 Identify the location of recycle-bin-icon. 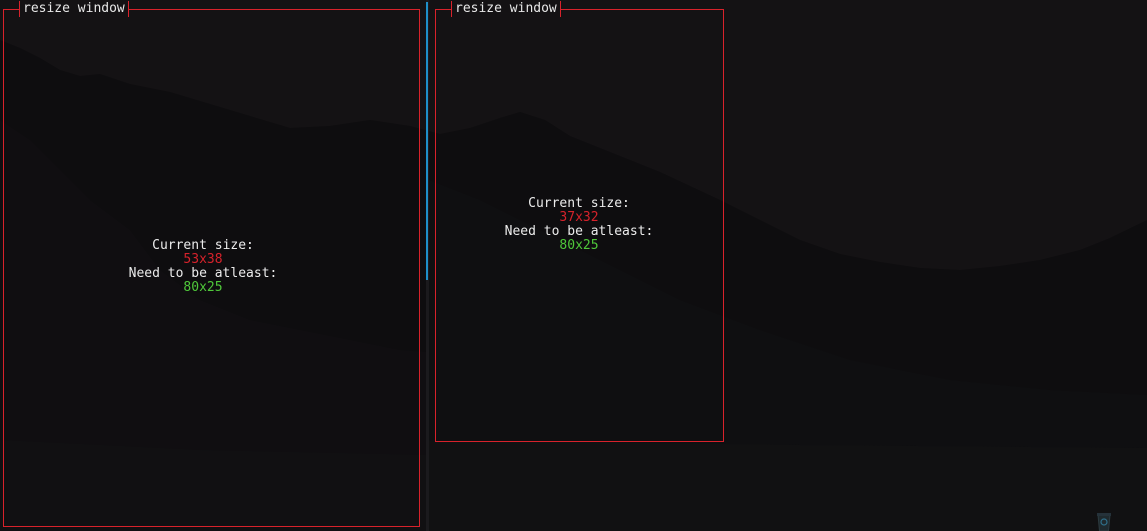
(1104, 521).